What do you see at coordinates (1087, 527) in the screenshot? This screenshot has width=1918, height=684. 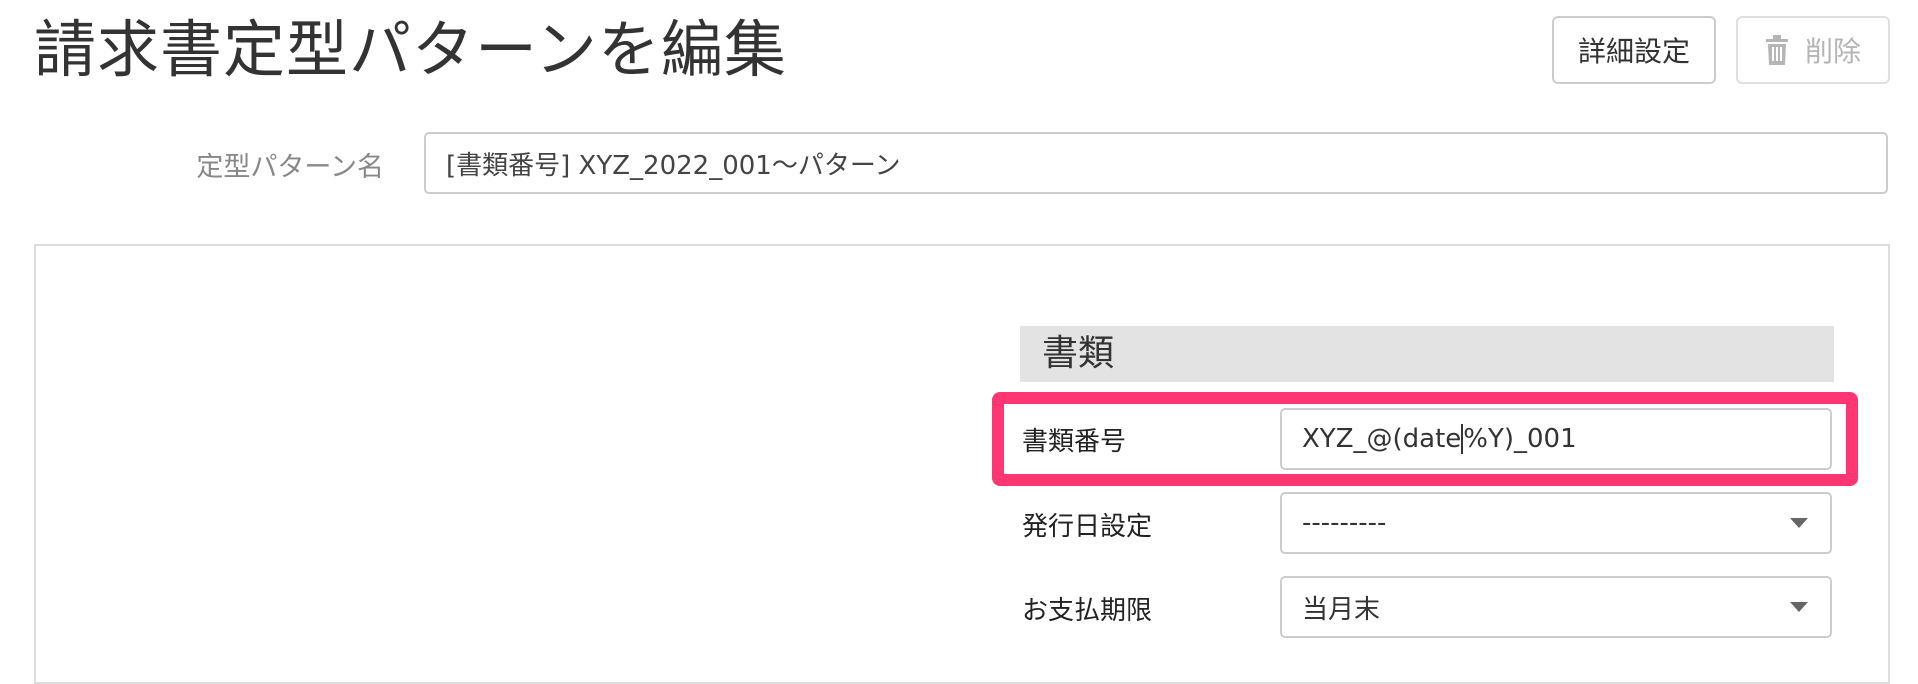 I see `issue-date-setting-label: 発行日設定` at bounding box center [1087, 527].